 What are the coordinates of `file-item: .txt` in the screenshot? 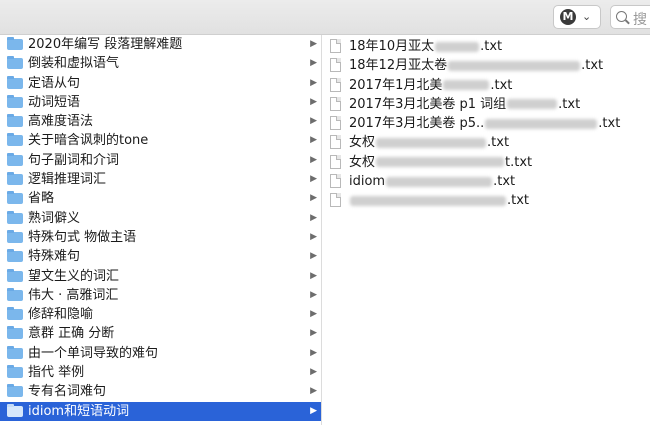 It's located at (486, 200).